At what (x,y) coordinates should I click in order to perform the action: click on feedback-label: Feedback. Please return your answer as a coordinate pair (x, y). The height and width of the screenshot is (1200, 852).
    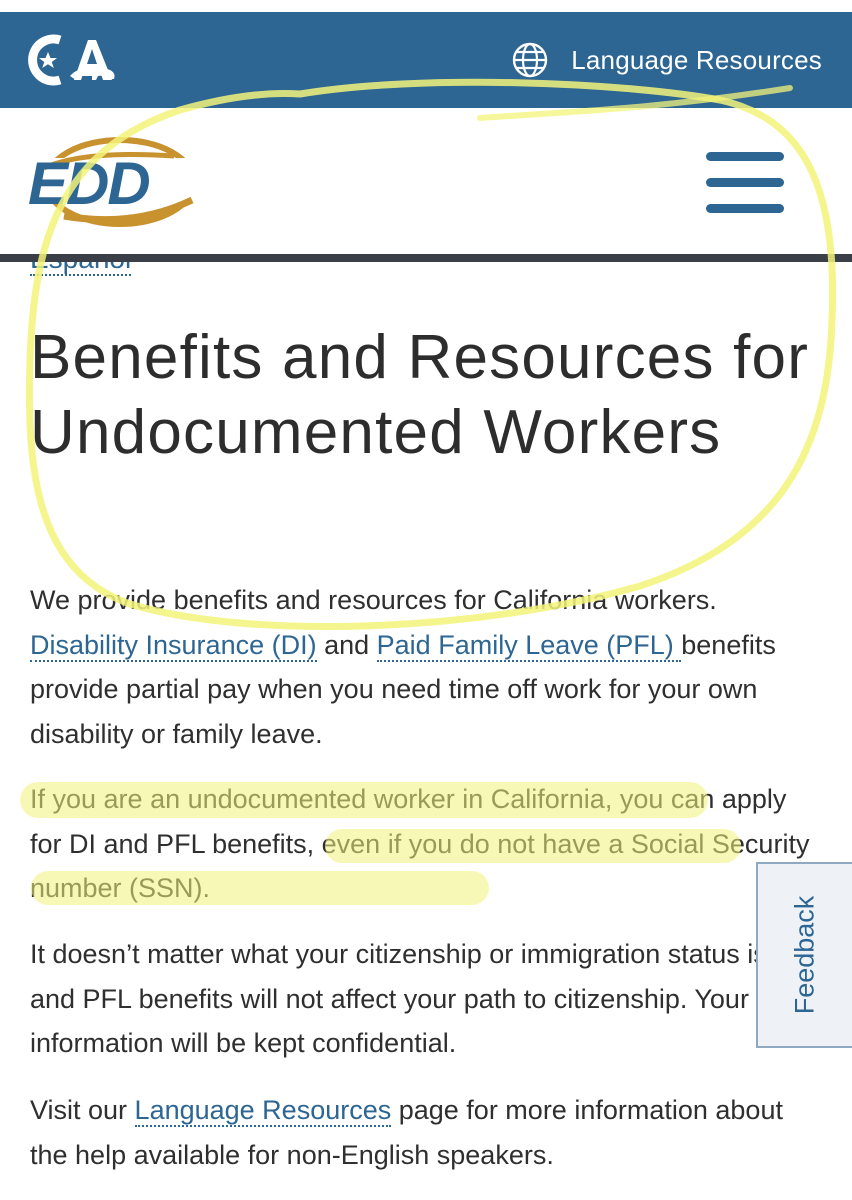
    Looking at the image, I should click on (804, 955).